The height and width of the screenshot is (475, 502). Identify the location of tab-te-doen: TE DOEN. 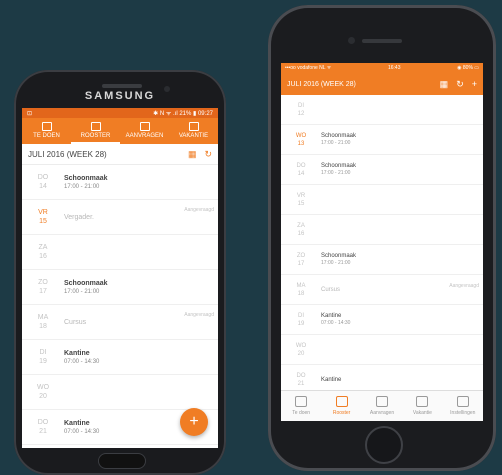
(46, 131).